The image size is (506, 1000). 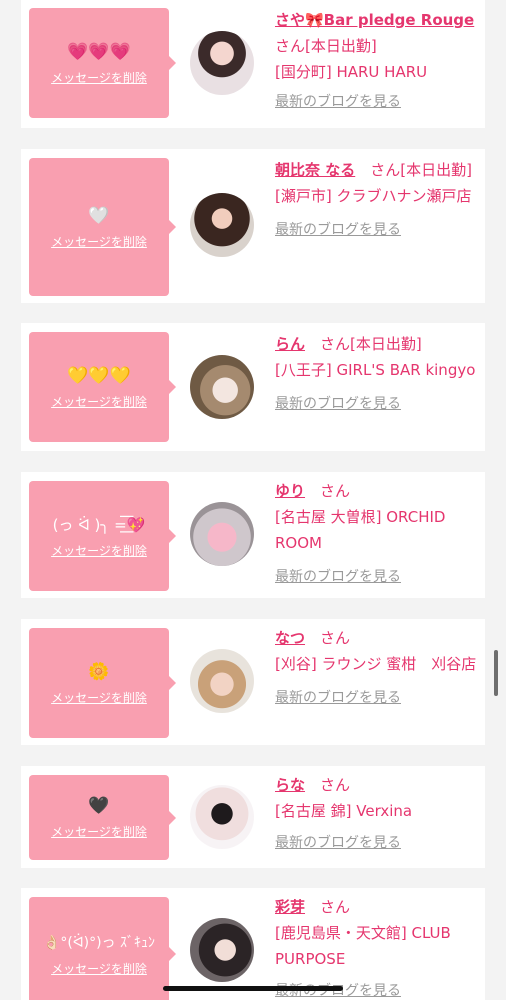 What do you see at coordinates (344, 811) in the screenshot?
I see `shop-name: [名古屋 錦] Verxina` at bounding box center [344, 811].